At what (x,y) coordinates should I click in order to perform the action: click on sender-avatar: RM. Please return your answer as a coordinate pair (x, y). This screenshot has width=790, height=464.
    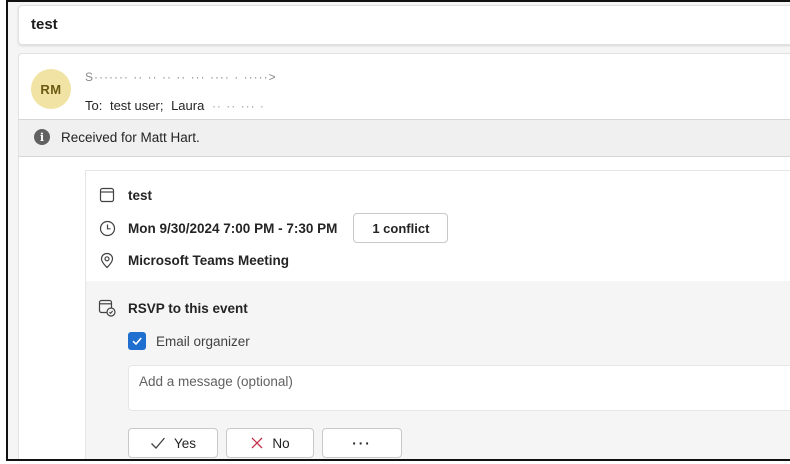
    Looking at the image, I should click on (51, 89).